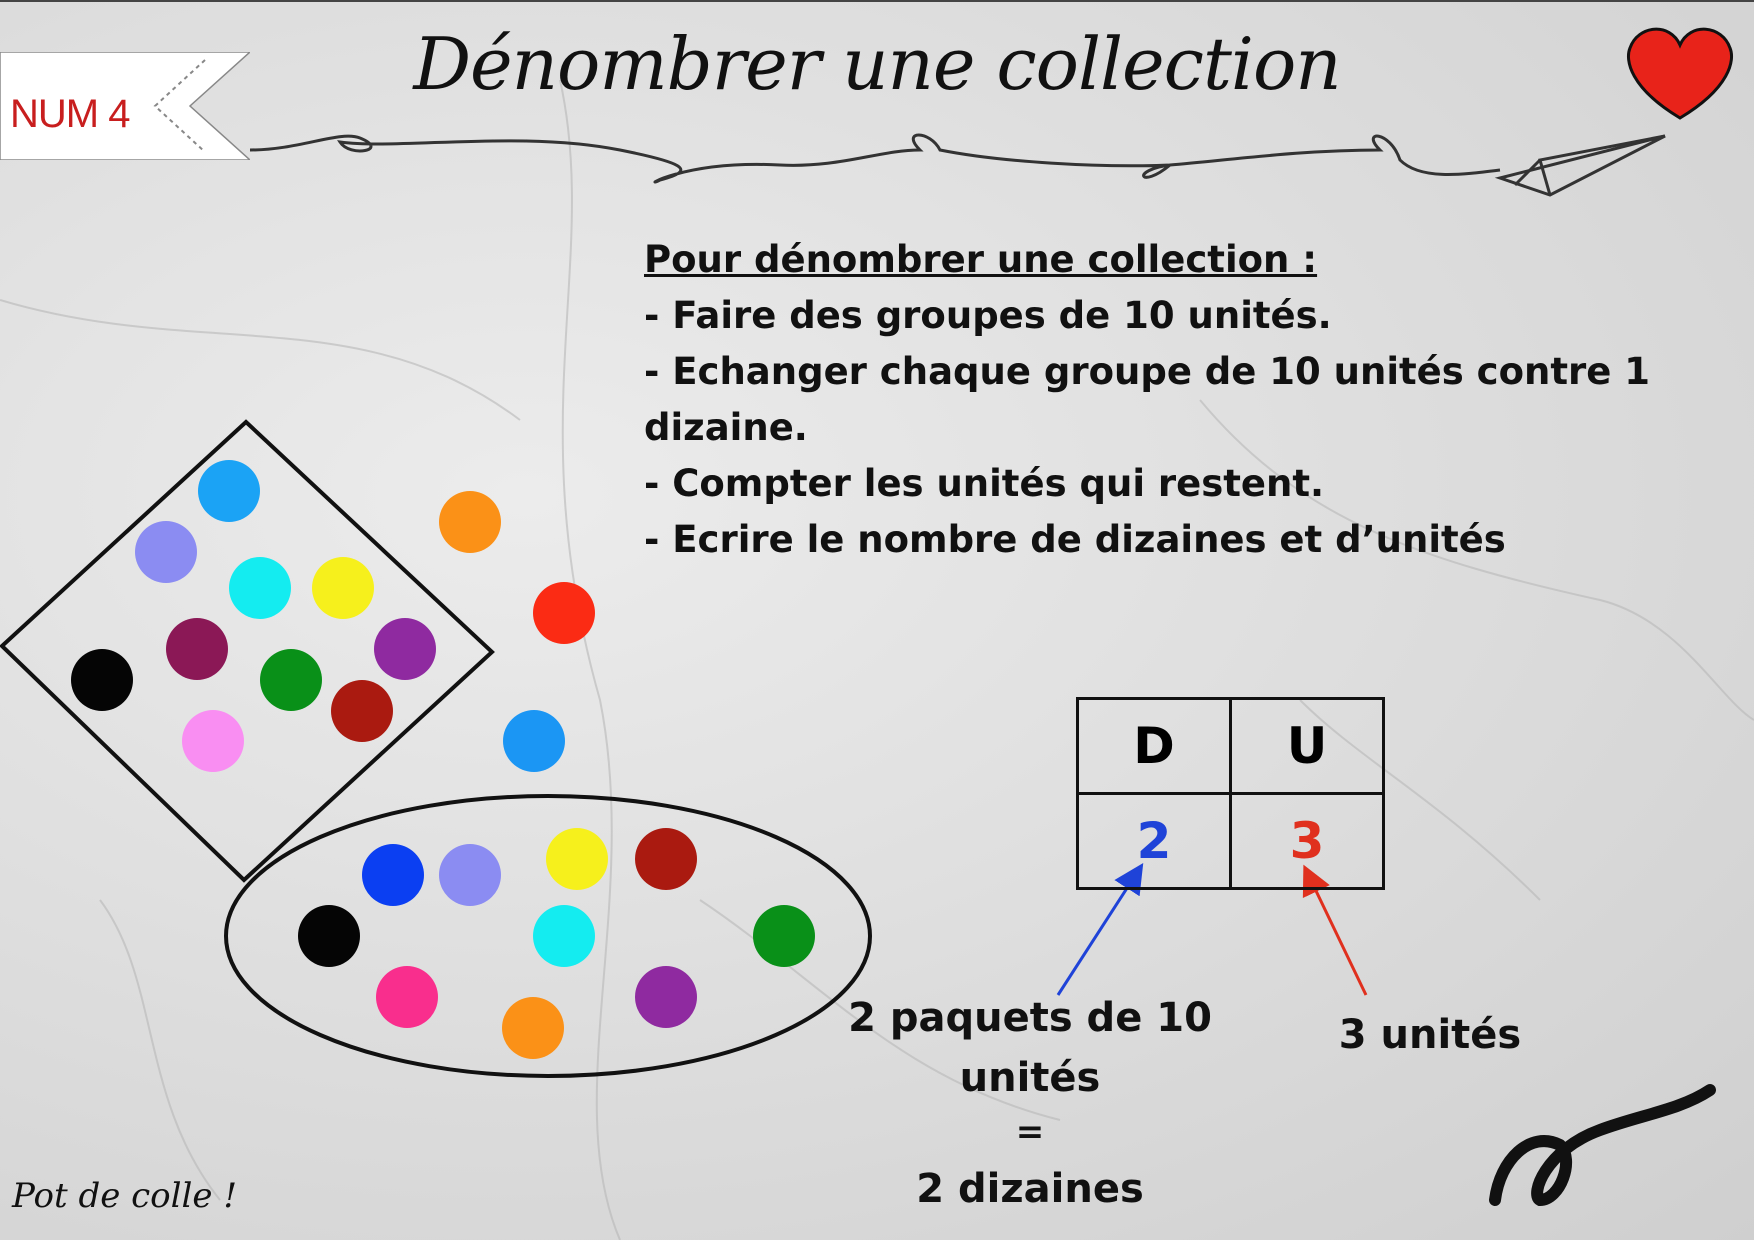  What do you see at coordinates (1154, 746) in the screenshot?
I see `header-tens: D` at bounding box center [1154, 746].